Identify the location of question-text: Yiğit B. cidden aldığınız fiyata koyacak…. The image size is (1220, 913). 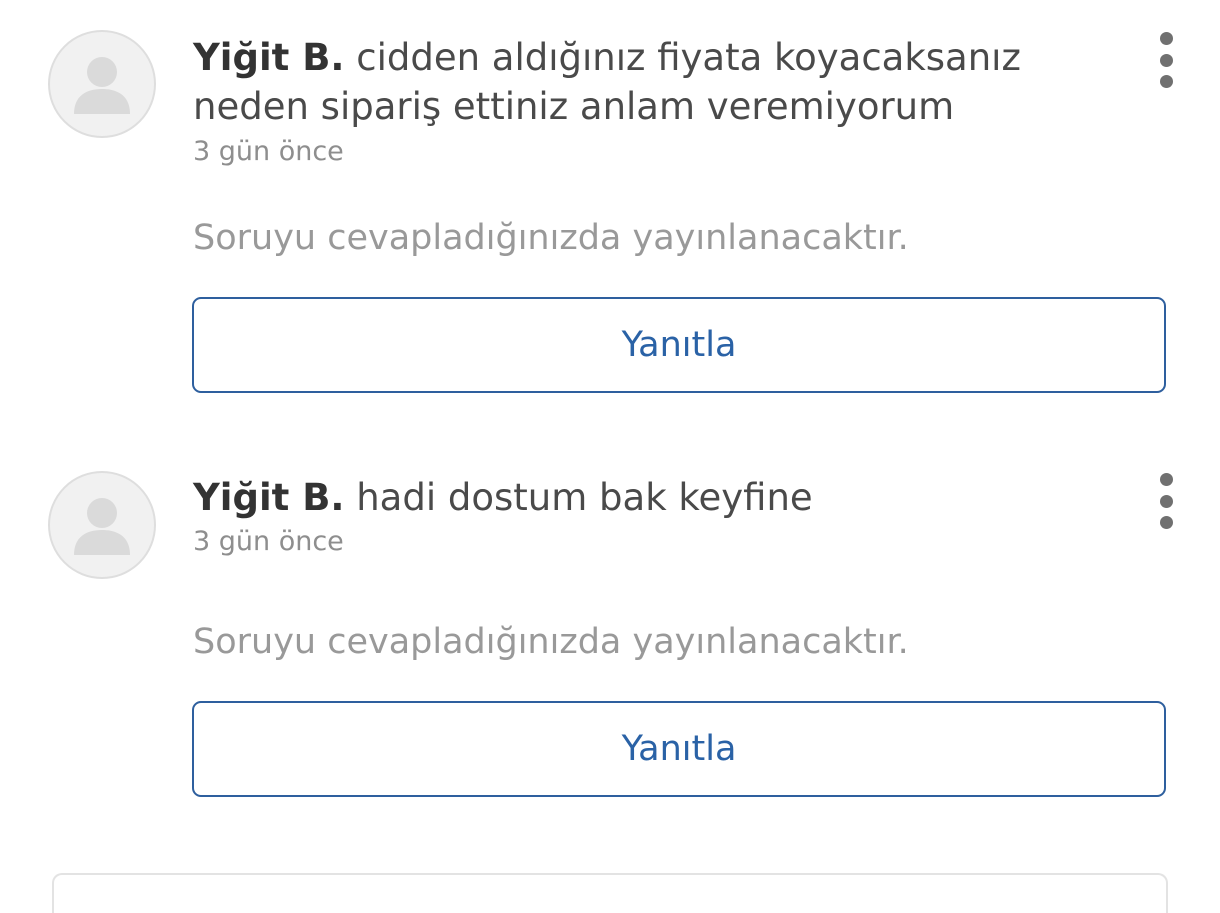
(643, 82).